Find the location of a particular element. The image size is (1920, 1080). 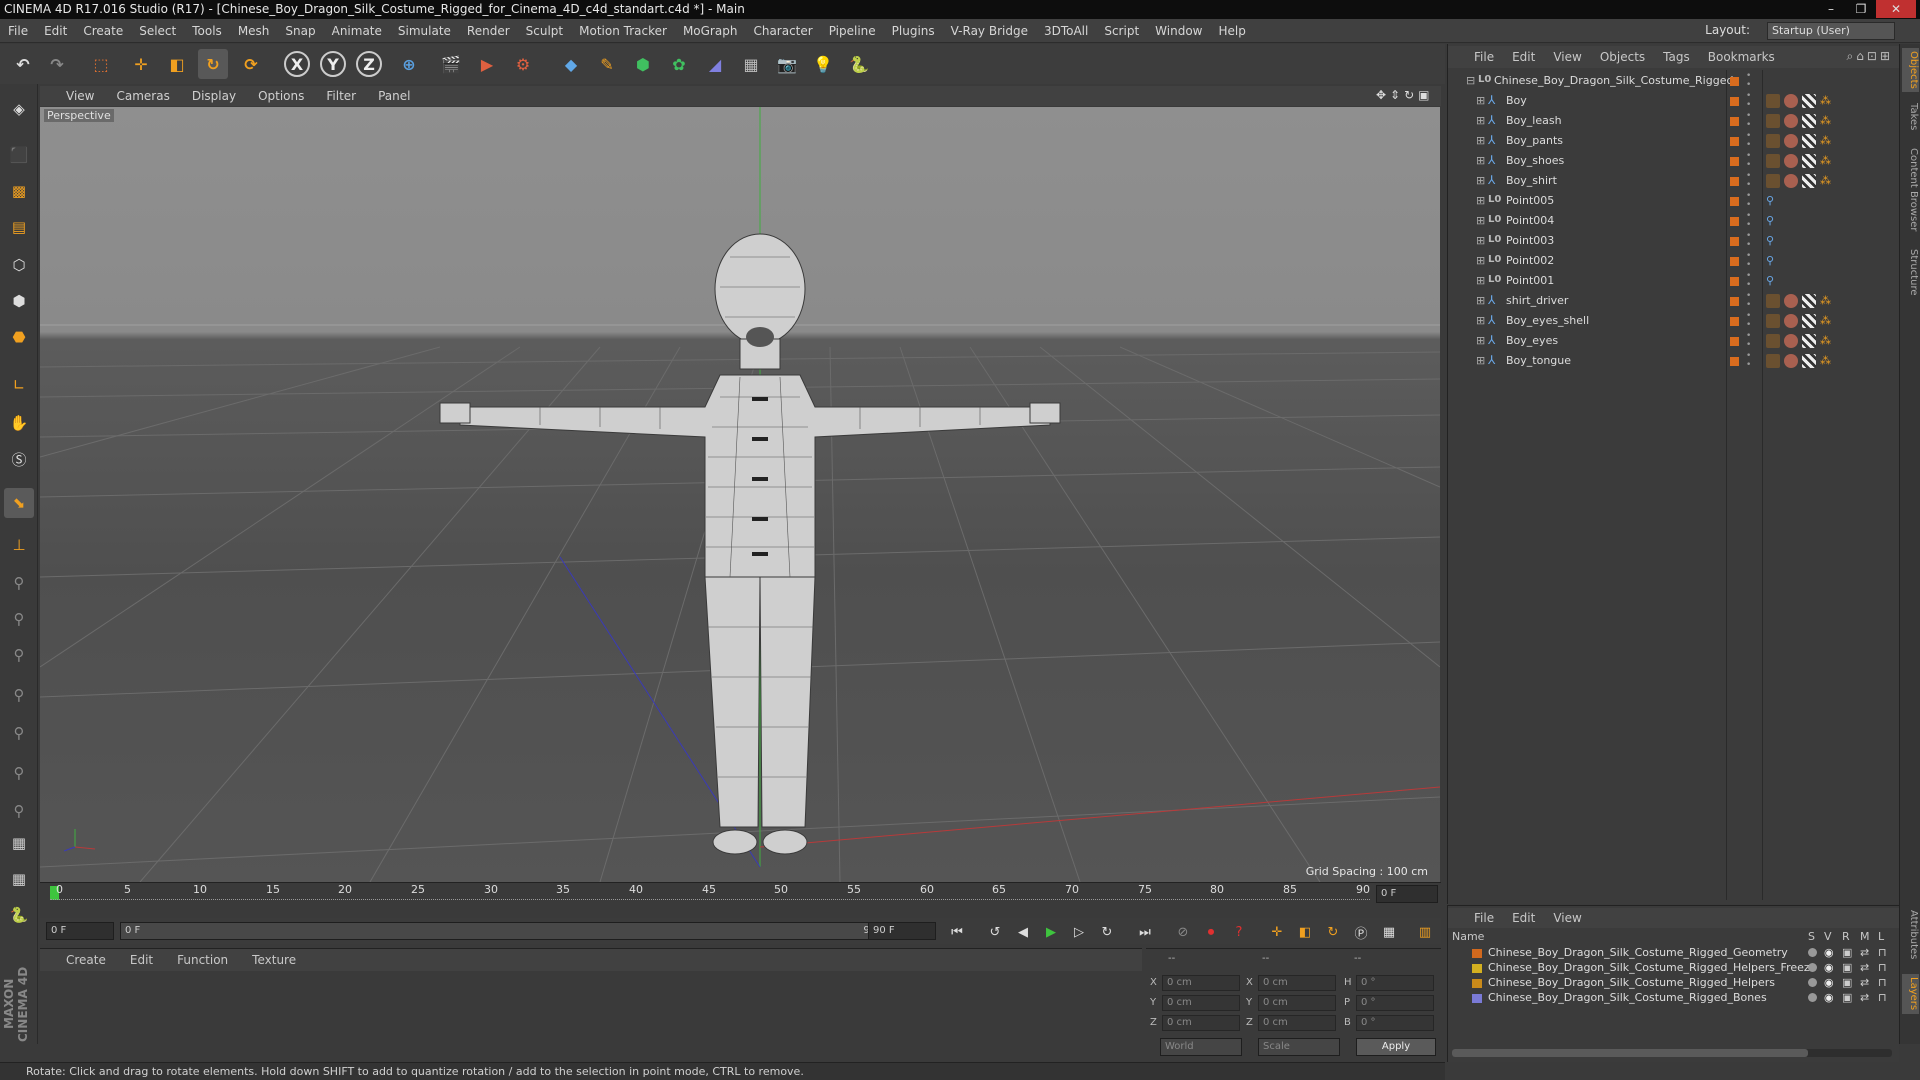

next-key-icon: ↻ is located at coordinates (1107, 932).